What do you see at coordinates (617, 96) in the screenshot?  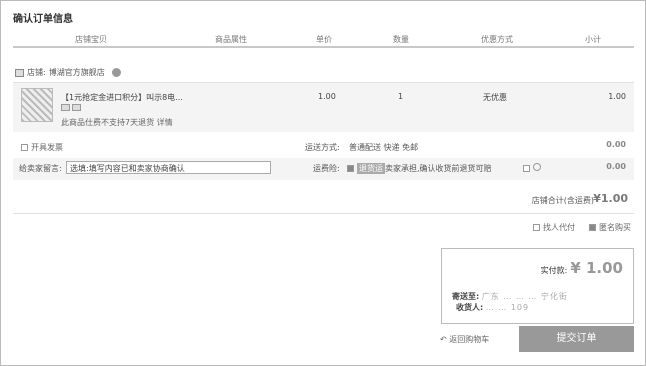 I see `item-subtotal: 1.00` at bounding box center [617, 96].